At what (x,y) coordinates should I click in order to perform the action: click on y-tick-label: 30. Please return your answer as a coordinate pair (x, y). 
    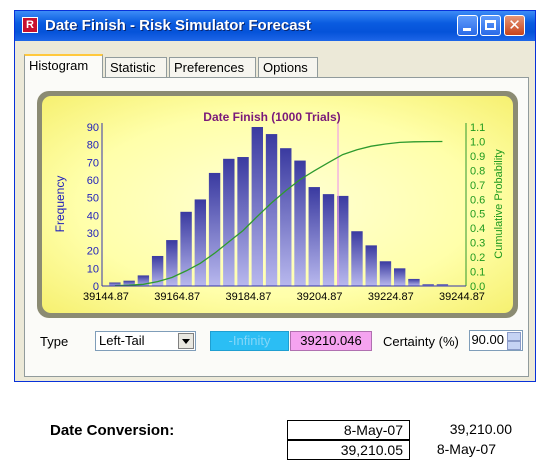
    Looking at the image, I should click on (93, 234).